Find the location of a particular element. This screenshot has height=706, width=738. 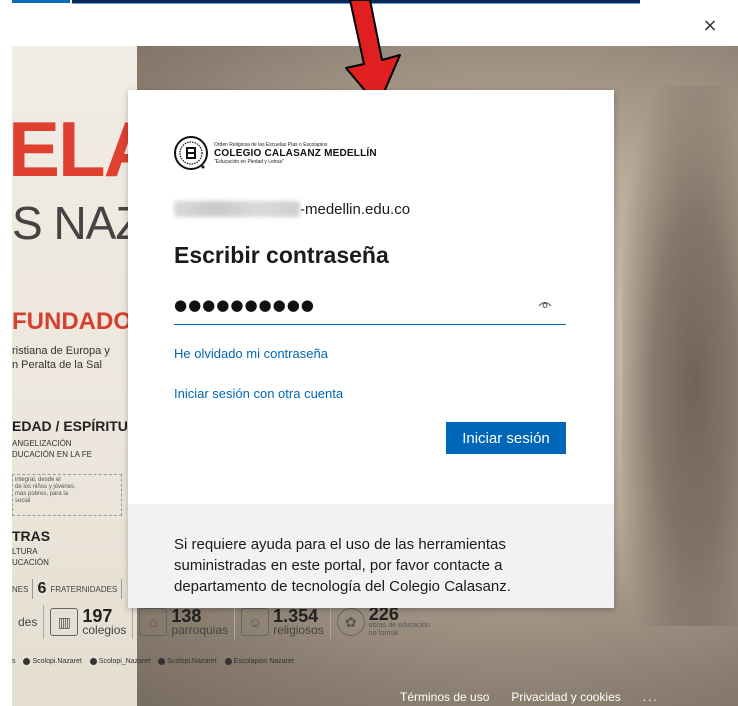

account-identifier: -medellin.edu.co is located at coordinates (292, 209).